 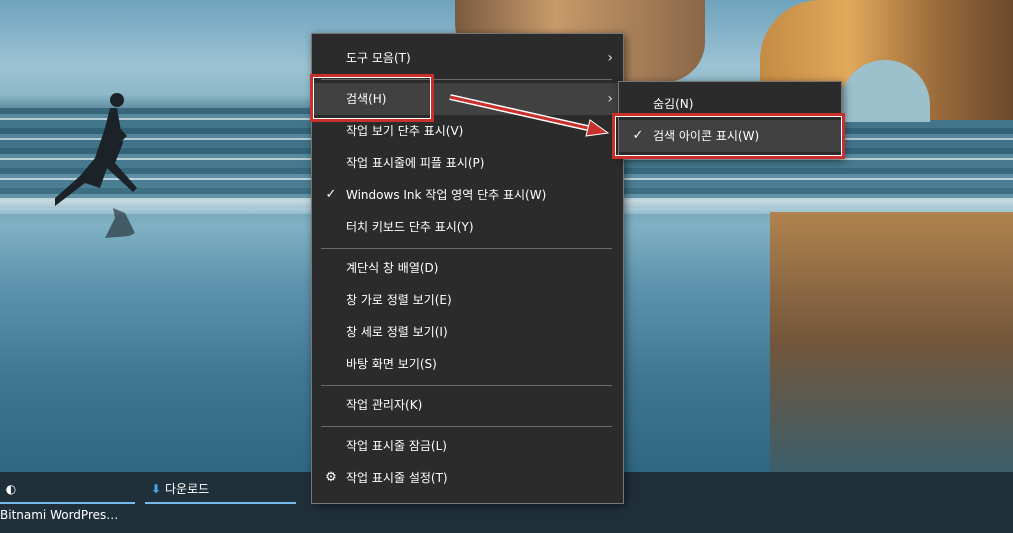 I want to click on annotation-arrow, so click(x=529, y=115).